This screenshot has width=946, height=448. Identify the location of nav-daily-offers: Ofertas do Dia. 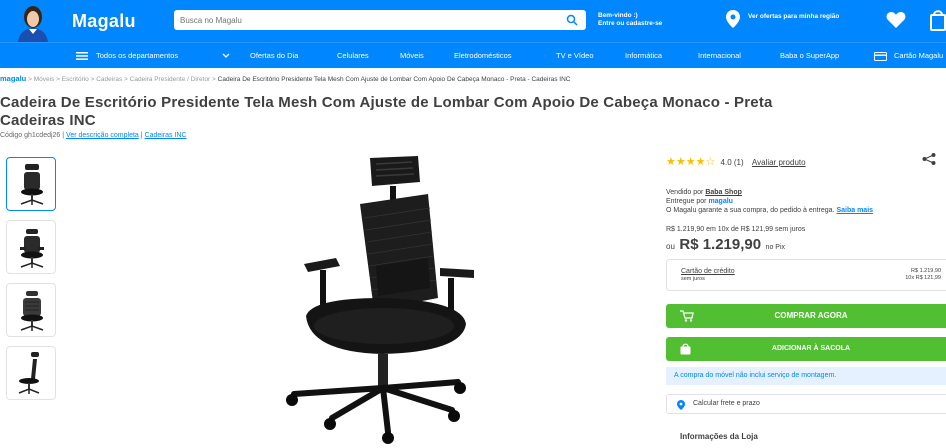
(274, 55).